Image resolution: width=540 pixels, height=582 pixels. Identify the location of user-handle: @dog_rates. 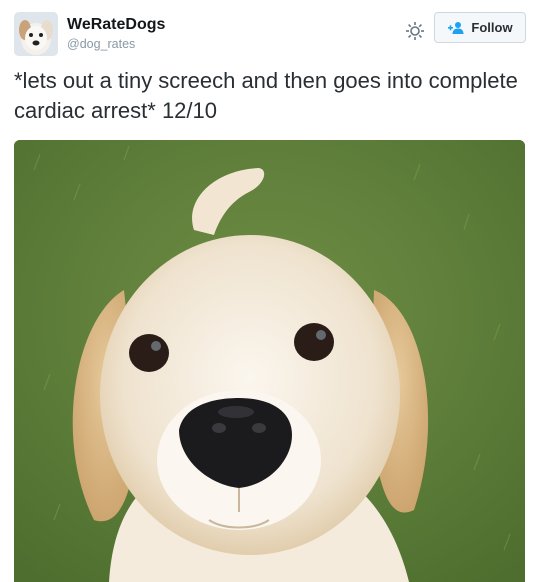
(116, 44).